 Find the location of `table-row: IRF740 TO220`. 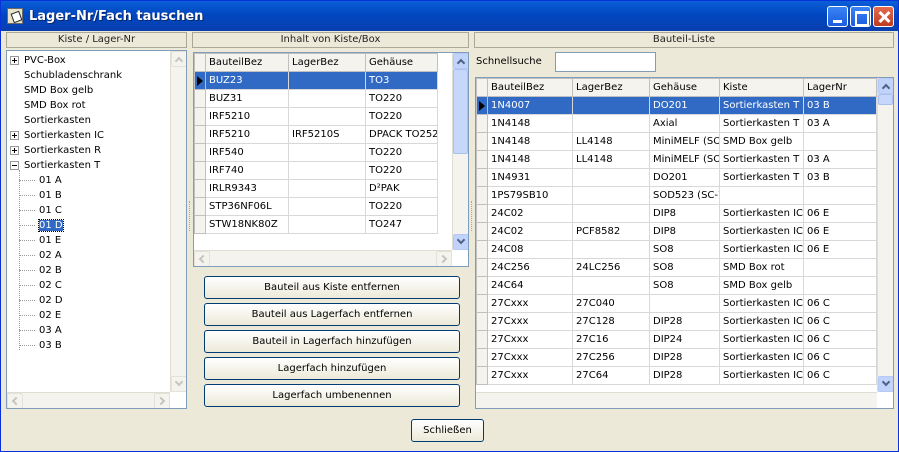

table-row: IRF740 TO220 is located at coordinates (316, 170).